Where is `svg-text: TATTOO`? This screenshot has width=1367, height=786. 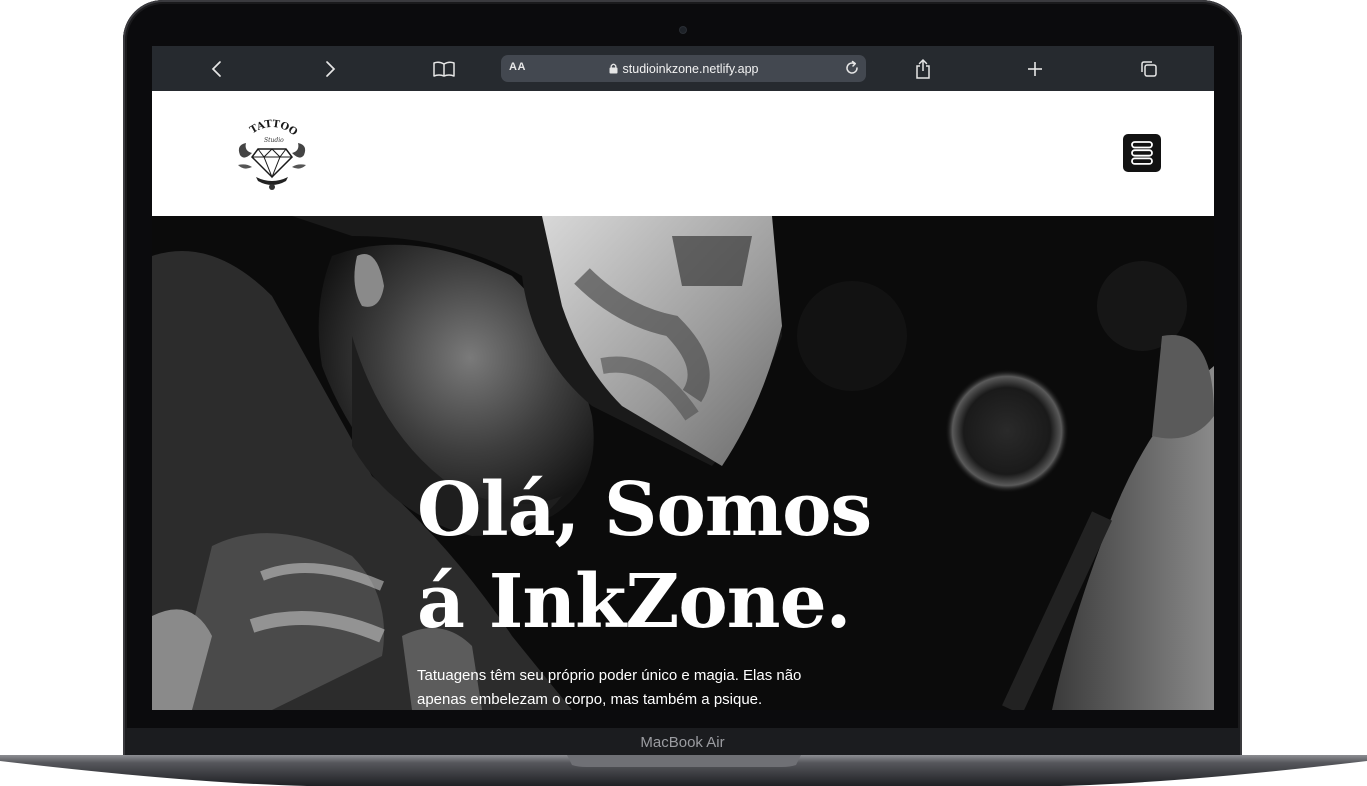 svg-text: TATTOO is located at coordinates (273, 129).